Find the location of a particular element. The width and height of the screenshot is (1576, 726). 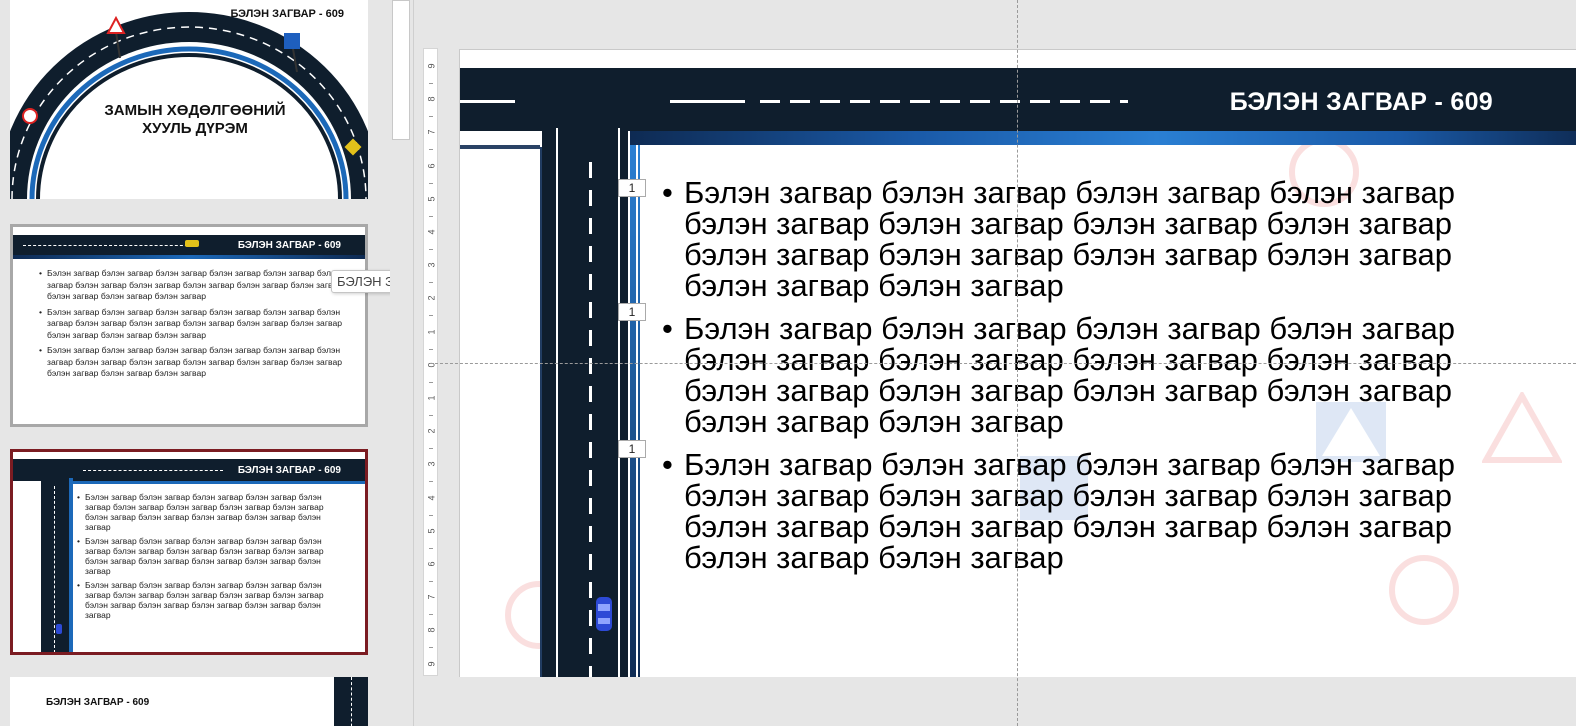

thumbnail-1-title-line1: ЗАМЫН ХӨДӨЛГӨӨНИЙ is located at coordinates (195, 110).